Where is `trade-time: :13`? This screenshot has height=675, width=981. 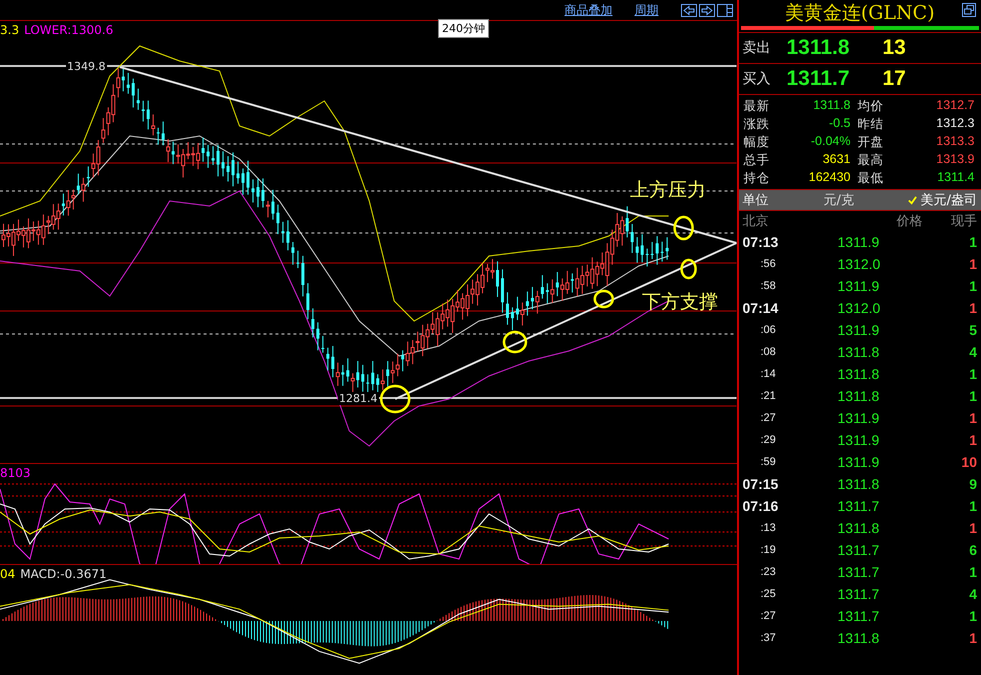 trade-time: :13 is located at coordinates (768, 528).